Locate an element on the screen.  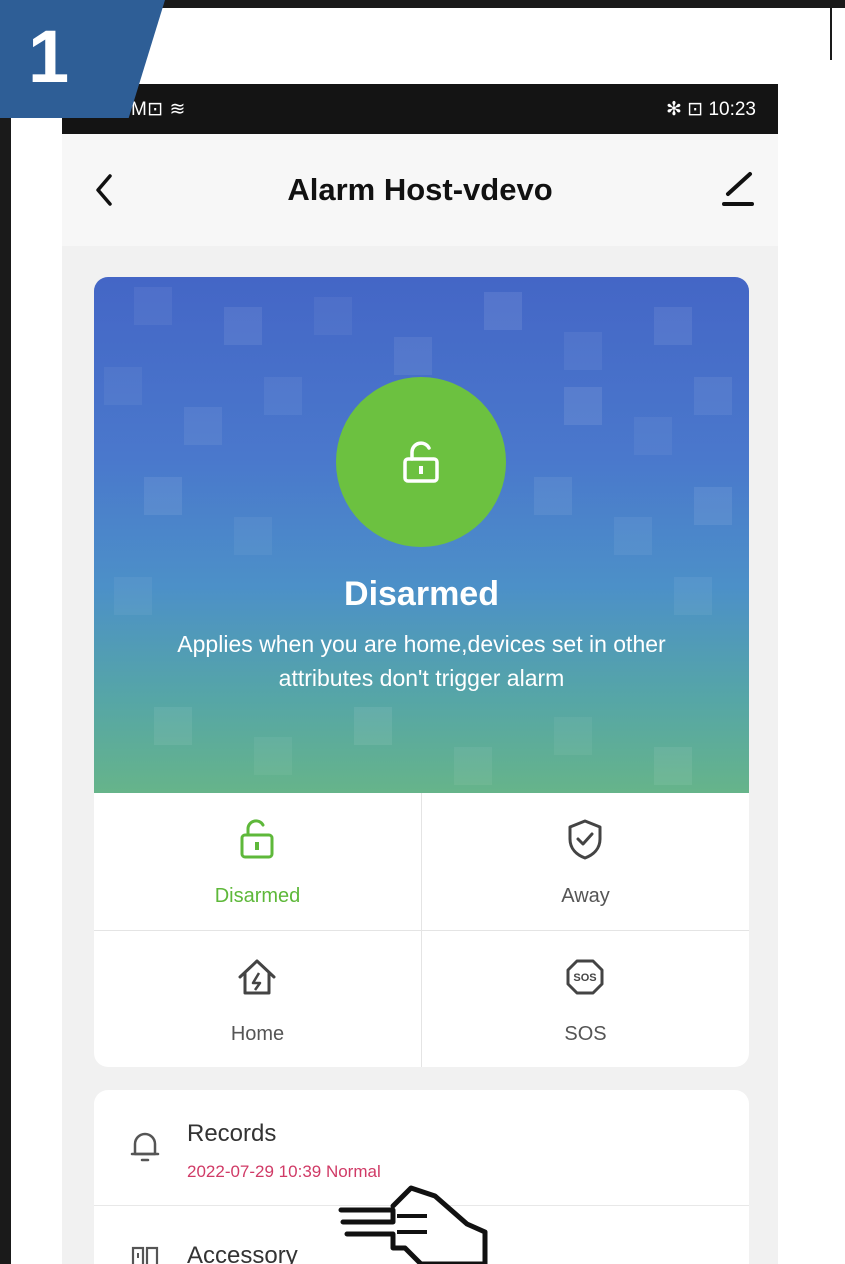
accessory-icon is located at coordinates (145, 1255).